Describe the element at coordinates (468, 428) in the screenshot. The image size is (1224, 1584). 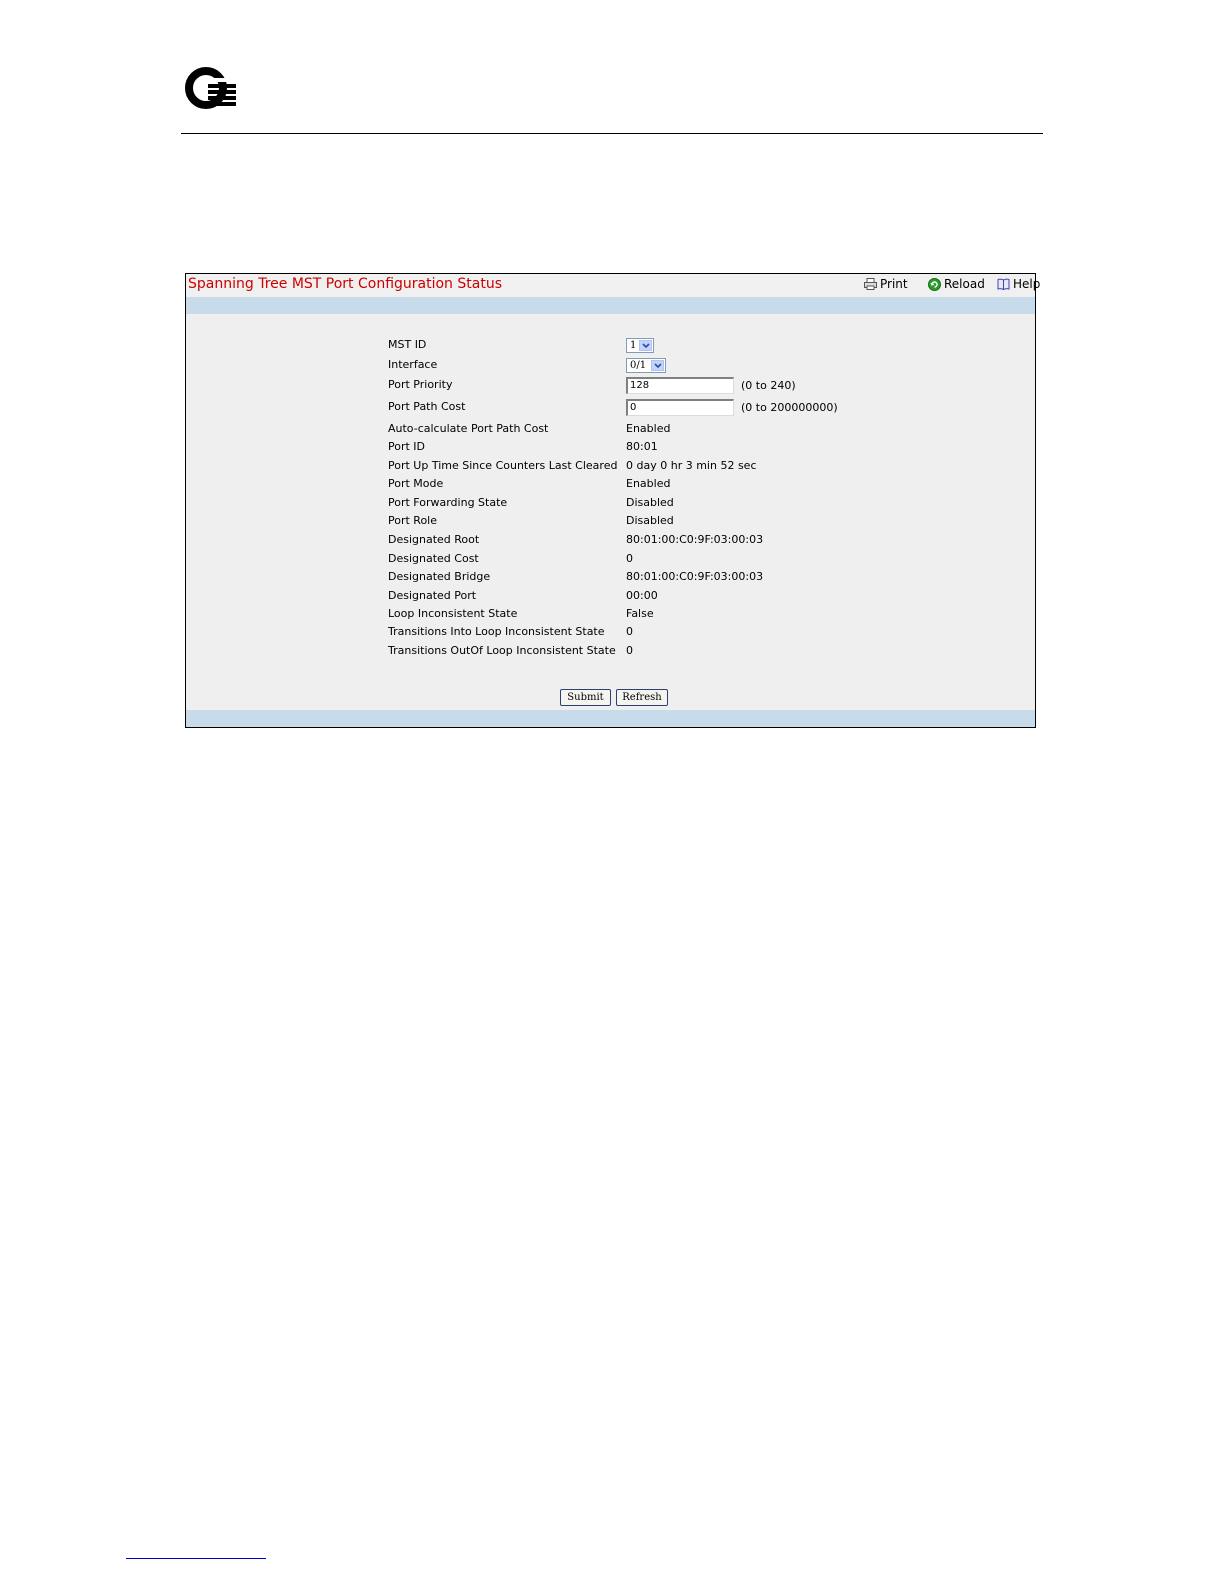
I see `field-label-auto-calc-cost: Auto-calculate Port Path Cost` at that location.